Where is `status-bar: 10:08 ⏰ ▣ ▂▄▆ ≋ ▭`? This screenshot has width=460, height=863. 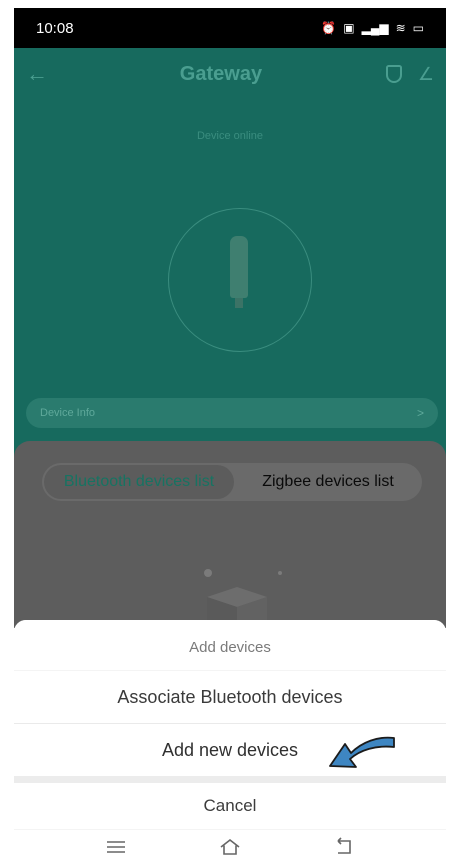
status-bar: 10:08 ⏰ ▣ ▂▄▆ ≋ ▭ is located at coordinates (230, 28).